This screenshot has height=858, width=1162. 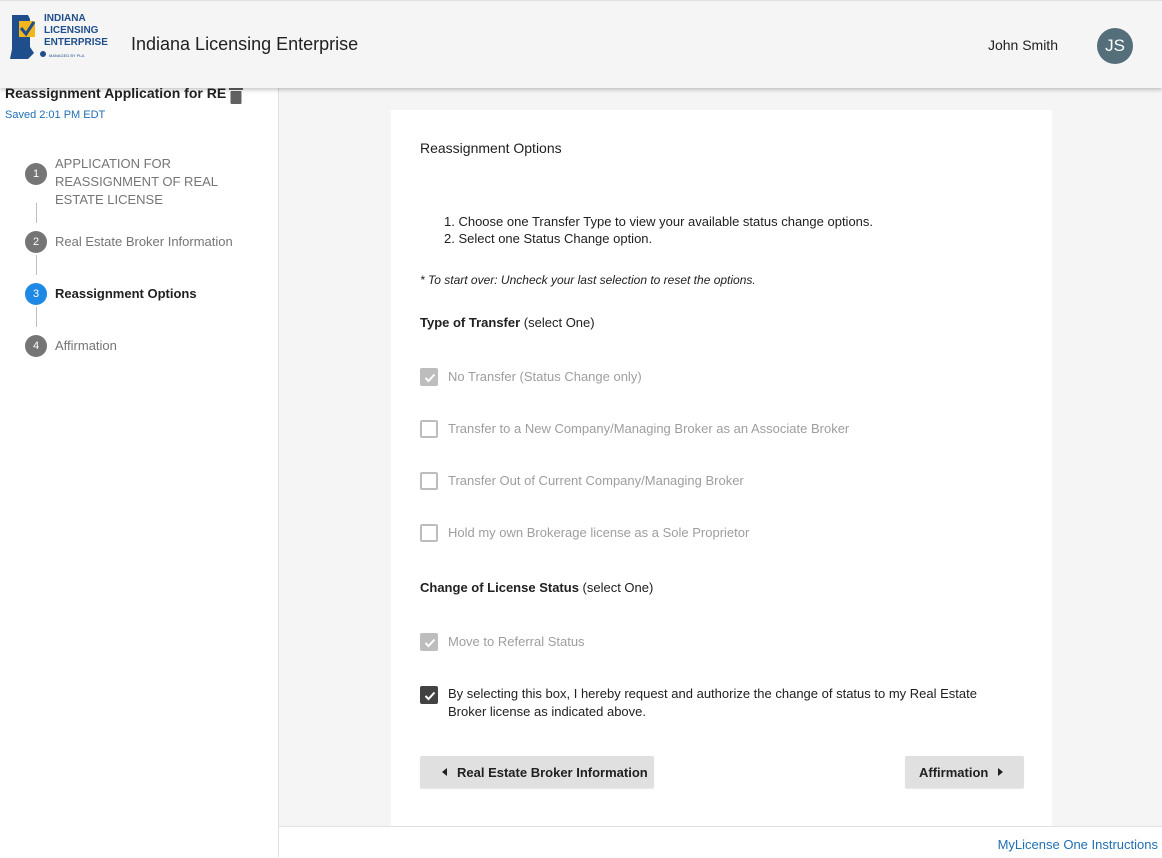 I want to click on user-name: John Smith, so click(x=1023, y=45).